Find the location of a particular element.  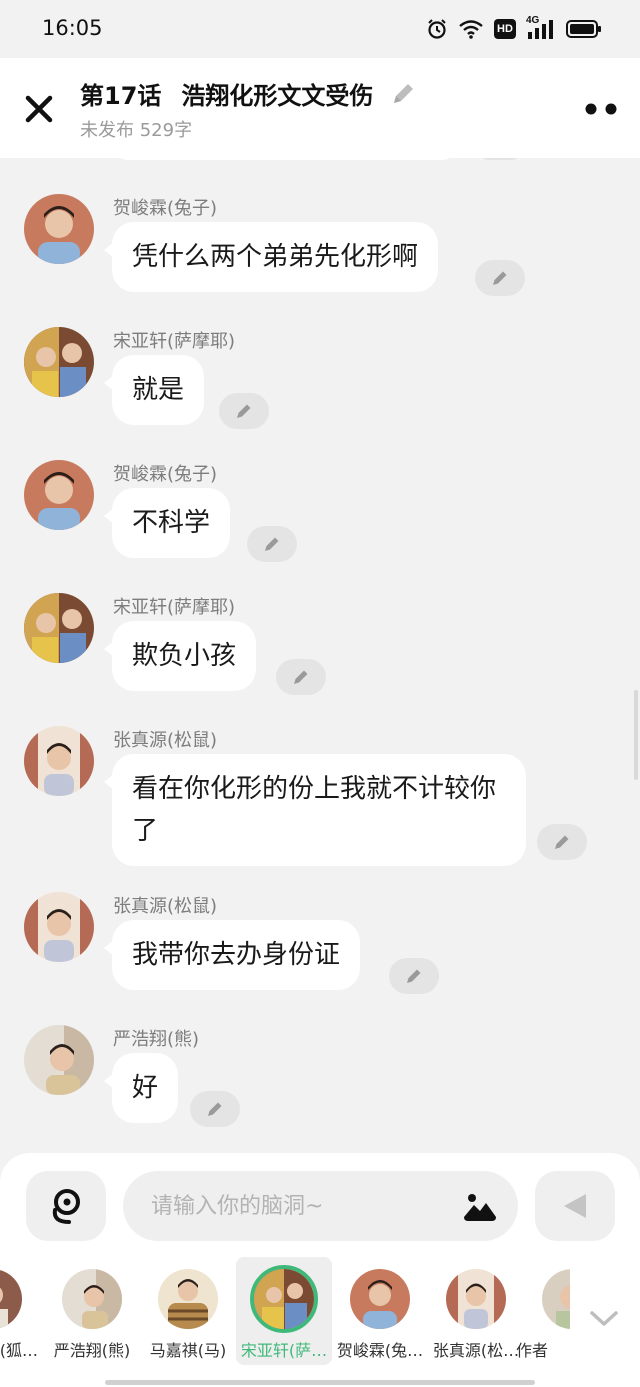

send-button is located at coordinates (575, 1206).